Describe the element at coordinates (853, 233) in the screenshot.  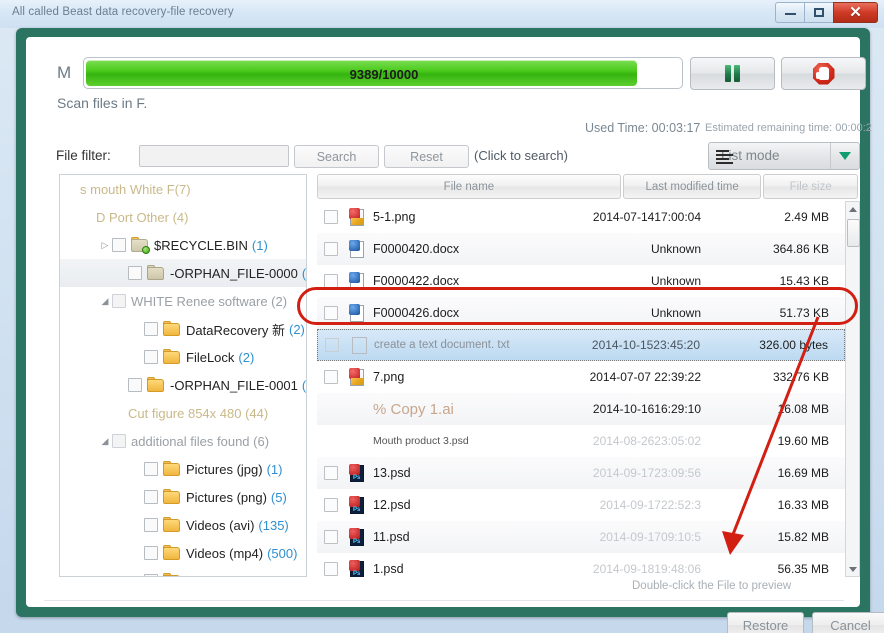
I see `scrollbar-thumb` at that location.